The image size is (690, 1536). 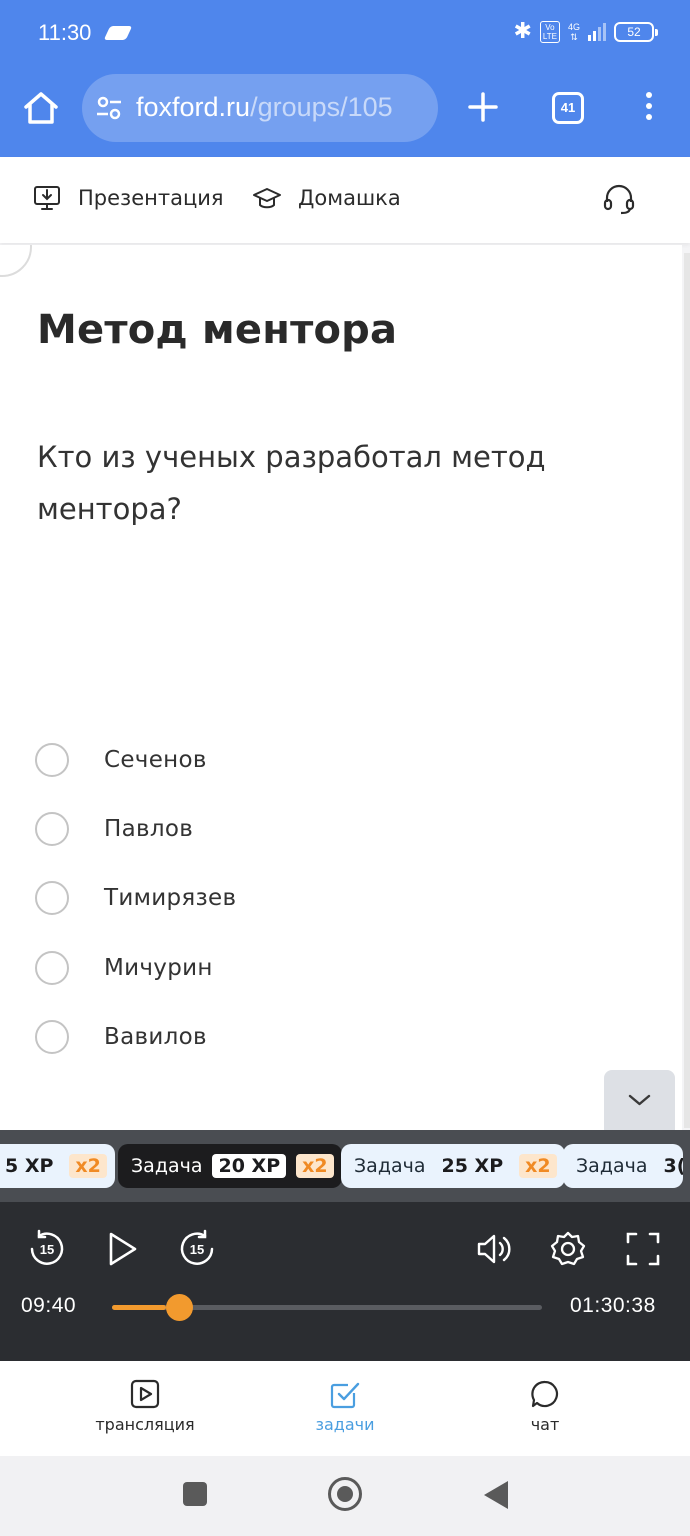 I want to click on signal-icon, so click(x=597, y=32).